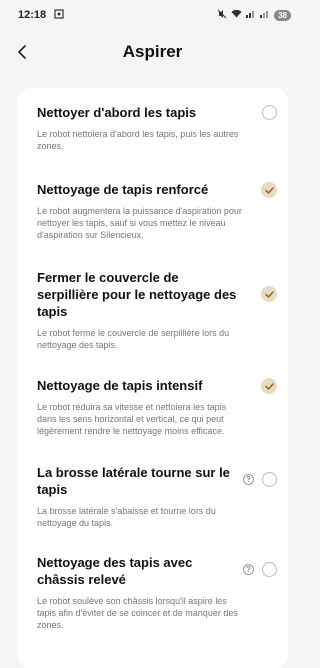 The height and width of the screenshot is (668, 320). I want to click on toggle-mop-cover, so click(269, 294).